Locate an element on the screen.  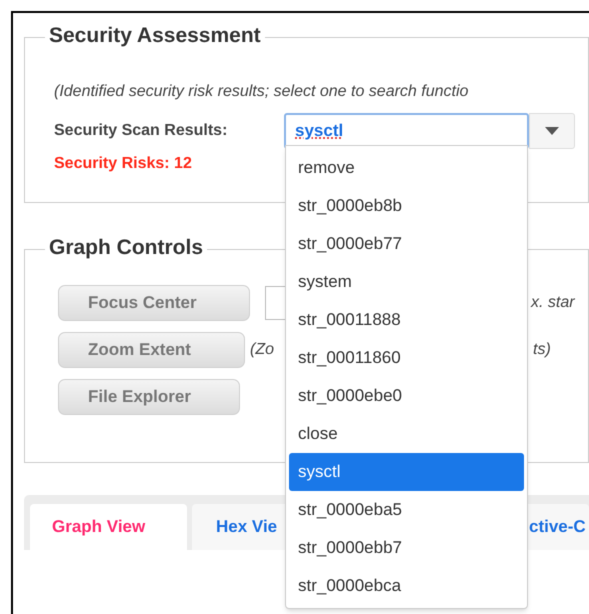
dropdown-option: close is located at coordinates (406, 434).